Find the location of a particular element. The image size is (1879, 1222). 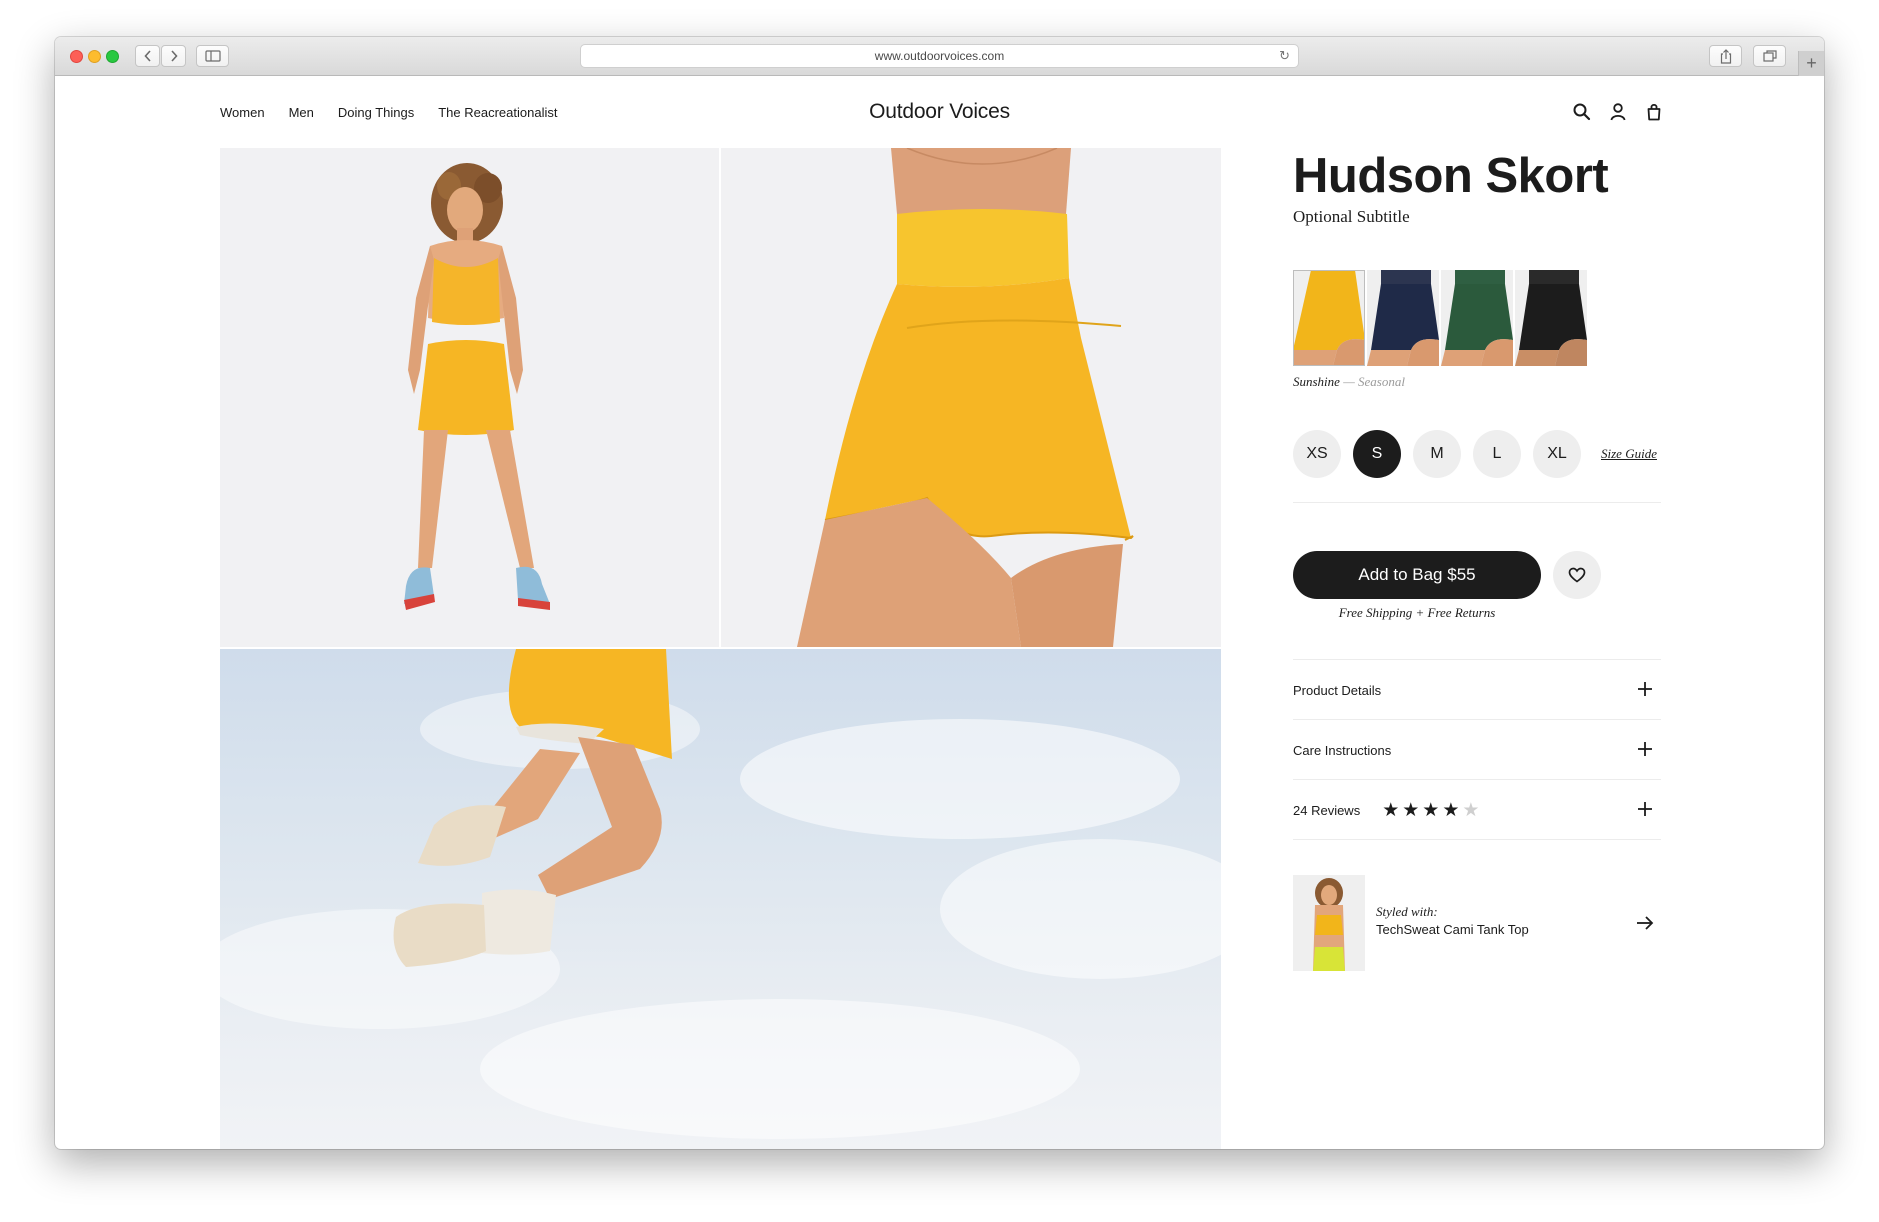

size-selector: XS S M L XL is located at coordinates (1437, 454).